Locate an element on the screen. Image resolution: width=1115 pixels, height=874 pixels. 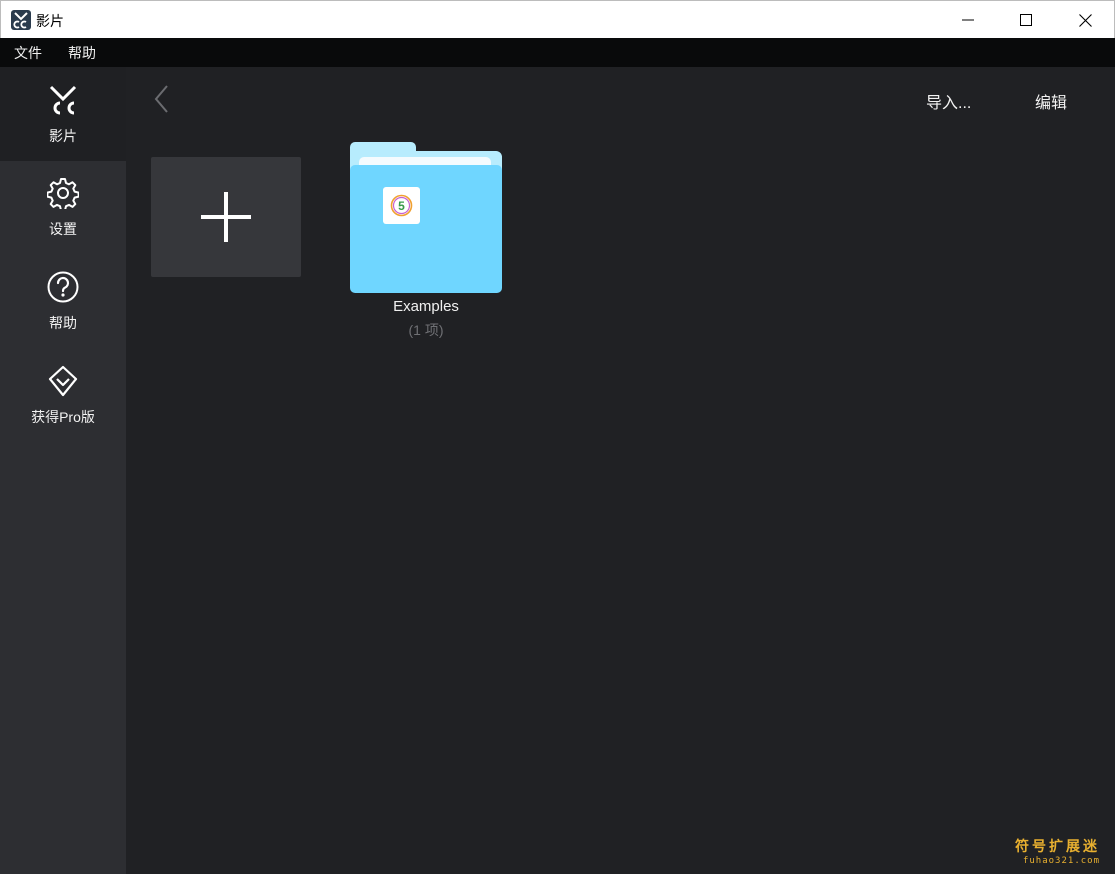
menu-bar: 文件 帮助 is located at coordinates (557, 52).